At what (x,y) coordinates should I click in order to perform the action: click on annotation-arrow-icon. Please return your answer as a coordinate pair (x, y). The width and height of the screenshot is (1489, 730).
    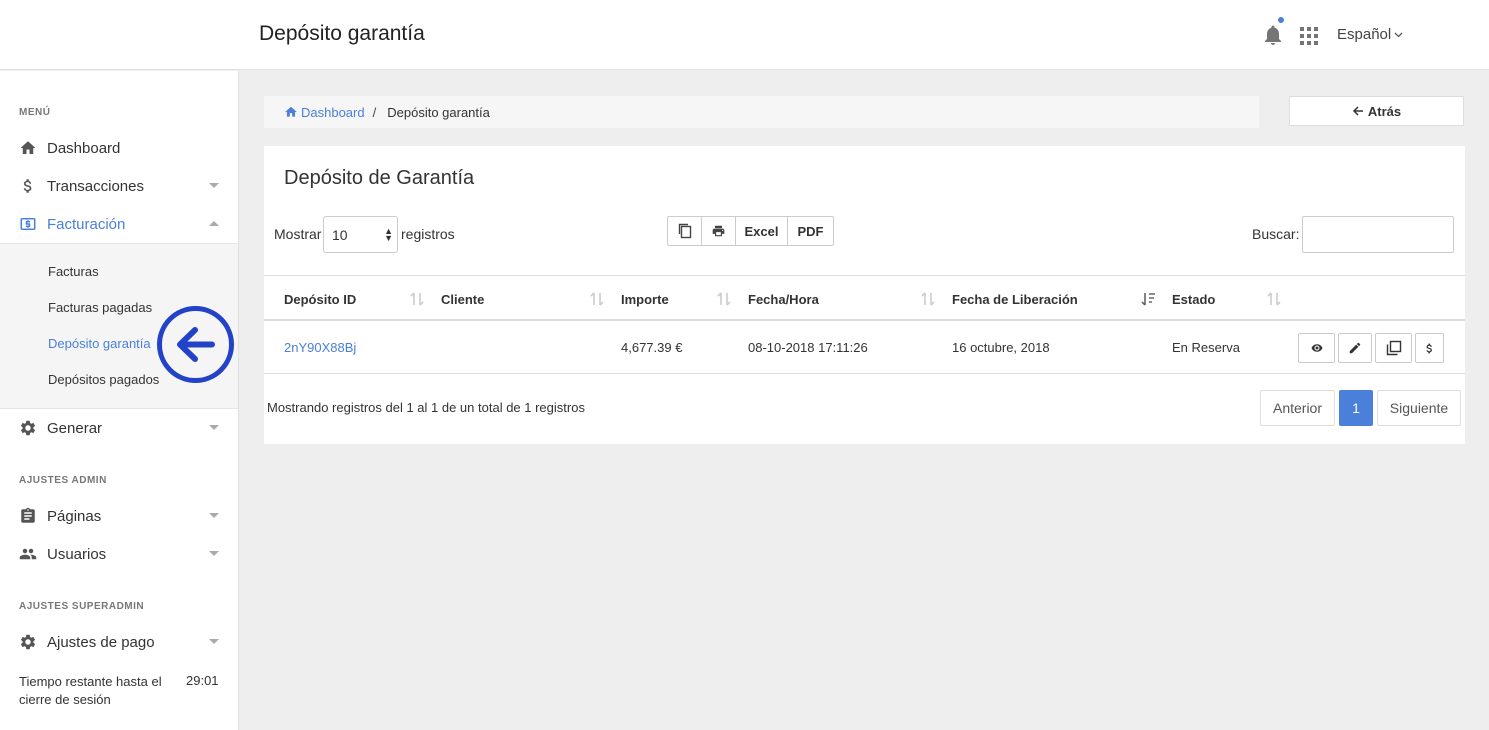
    Looking at the image, I should click on (195, 344).